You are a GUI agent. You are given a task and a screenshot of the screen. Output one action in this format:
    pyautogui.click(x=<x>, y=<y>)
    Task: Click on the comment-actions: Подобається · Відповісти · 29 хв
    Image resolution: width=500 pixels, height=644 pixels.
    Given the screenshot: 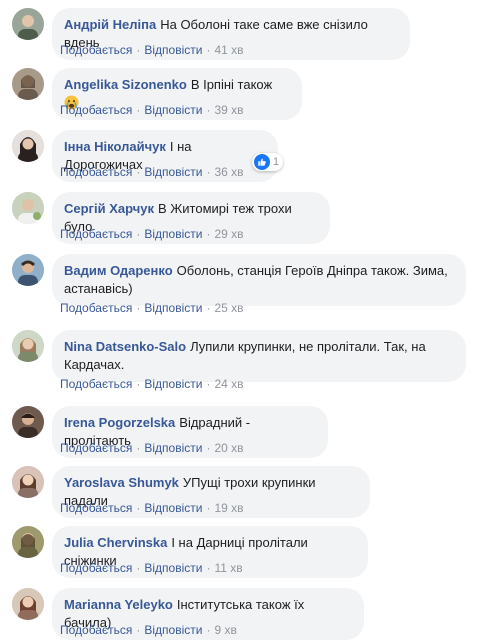 What is the action you would take?
    pyautogui.click(x=152, y=234)
    